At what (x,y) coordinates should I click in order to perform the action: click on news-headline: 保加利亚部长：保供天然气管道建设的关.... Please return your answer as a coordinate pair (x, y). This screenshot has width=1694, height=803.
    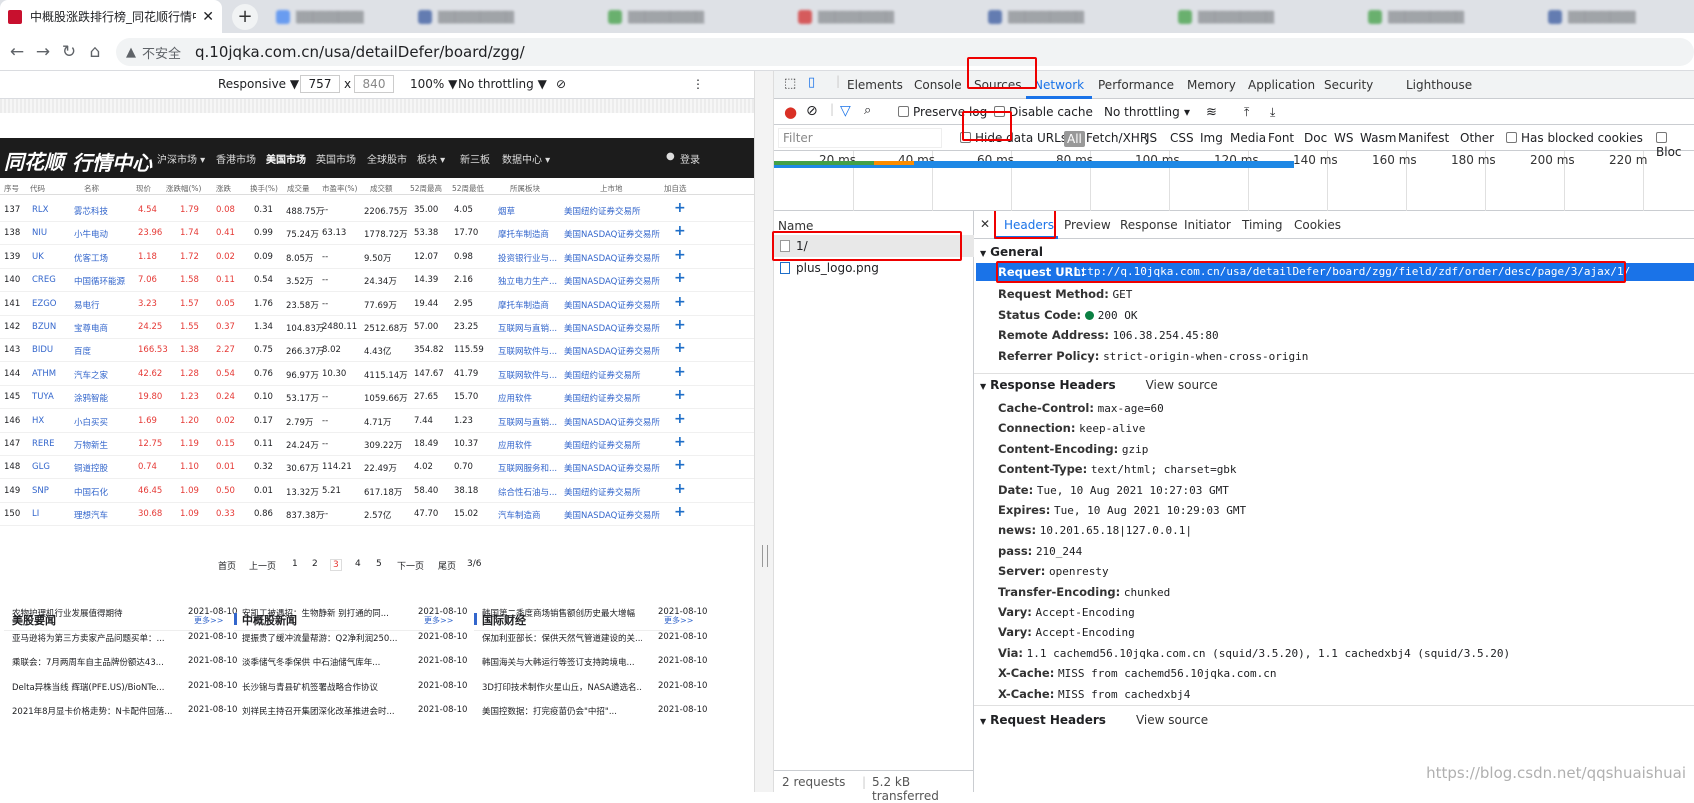
    Looking at the image, I should click on (562, 638).